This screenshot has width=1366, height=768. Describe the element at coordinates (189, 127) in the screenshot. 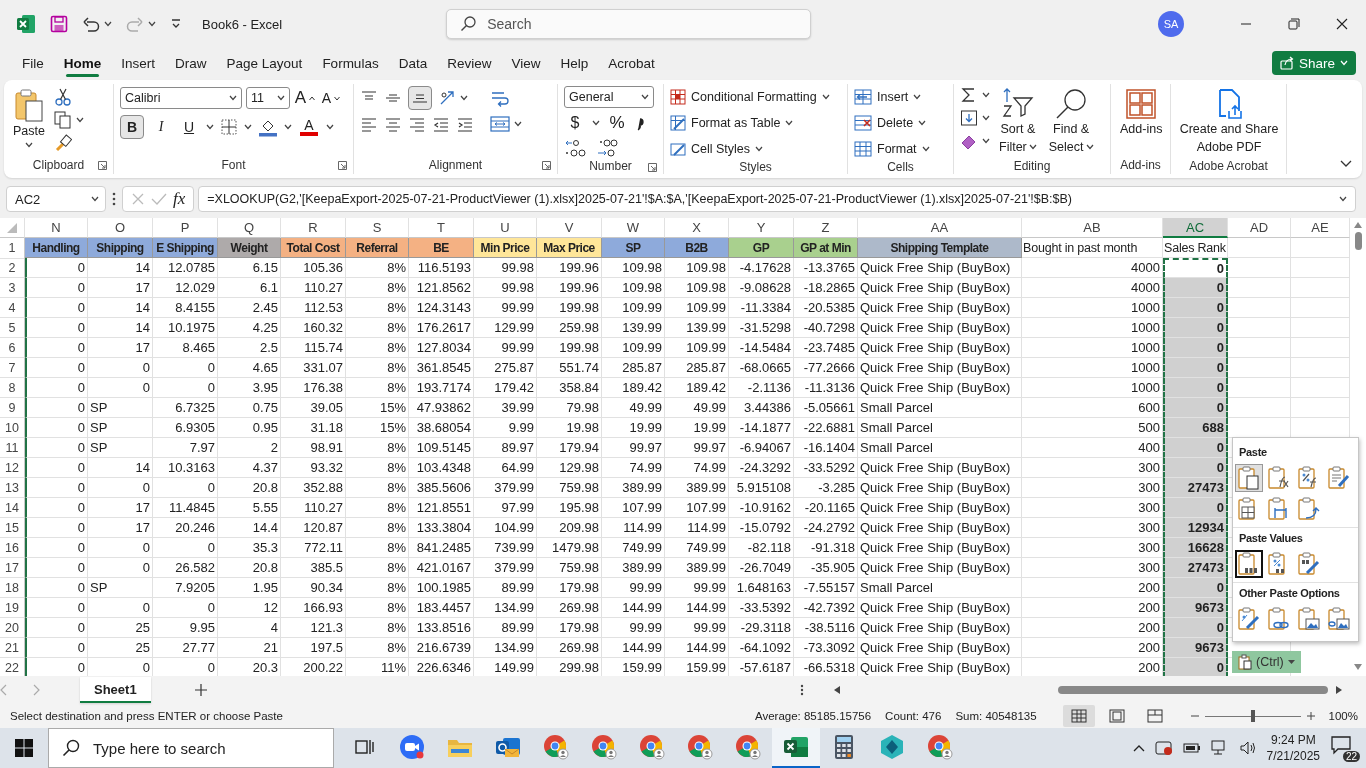

I see `underline-button: U` at that location.